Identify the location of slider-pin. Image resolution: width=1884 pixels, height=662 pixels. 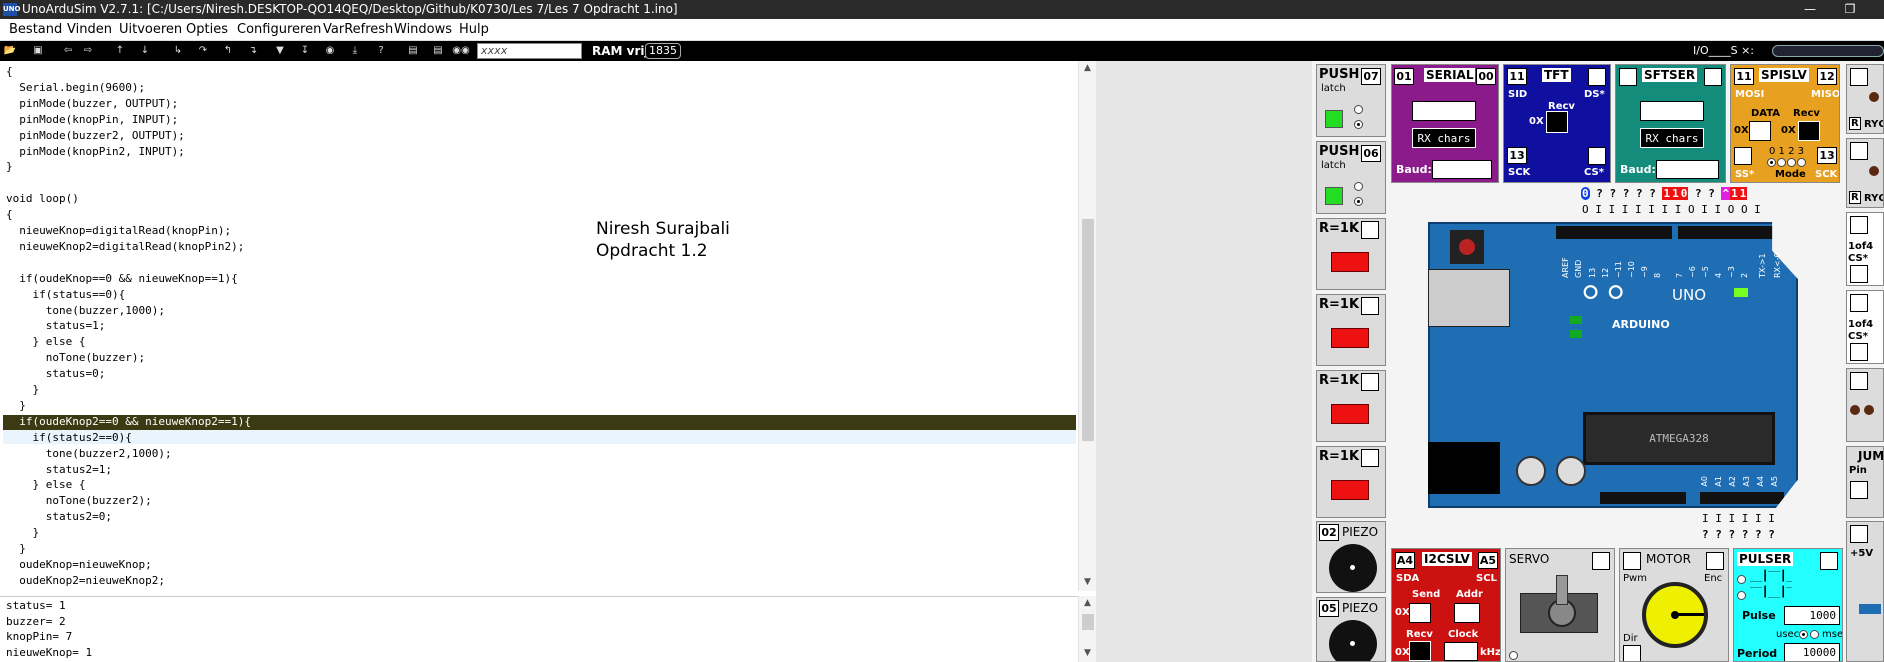
(1859, 534).